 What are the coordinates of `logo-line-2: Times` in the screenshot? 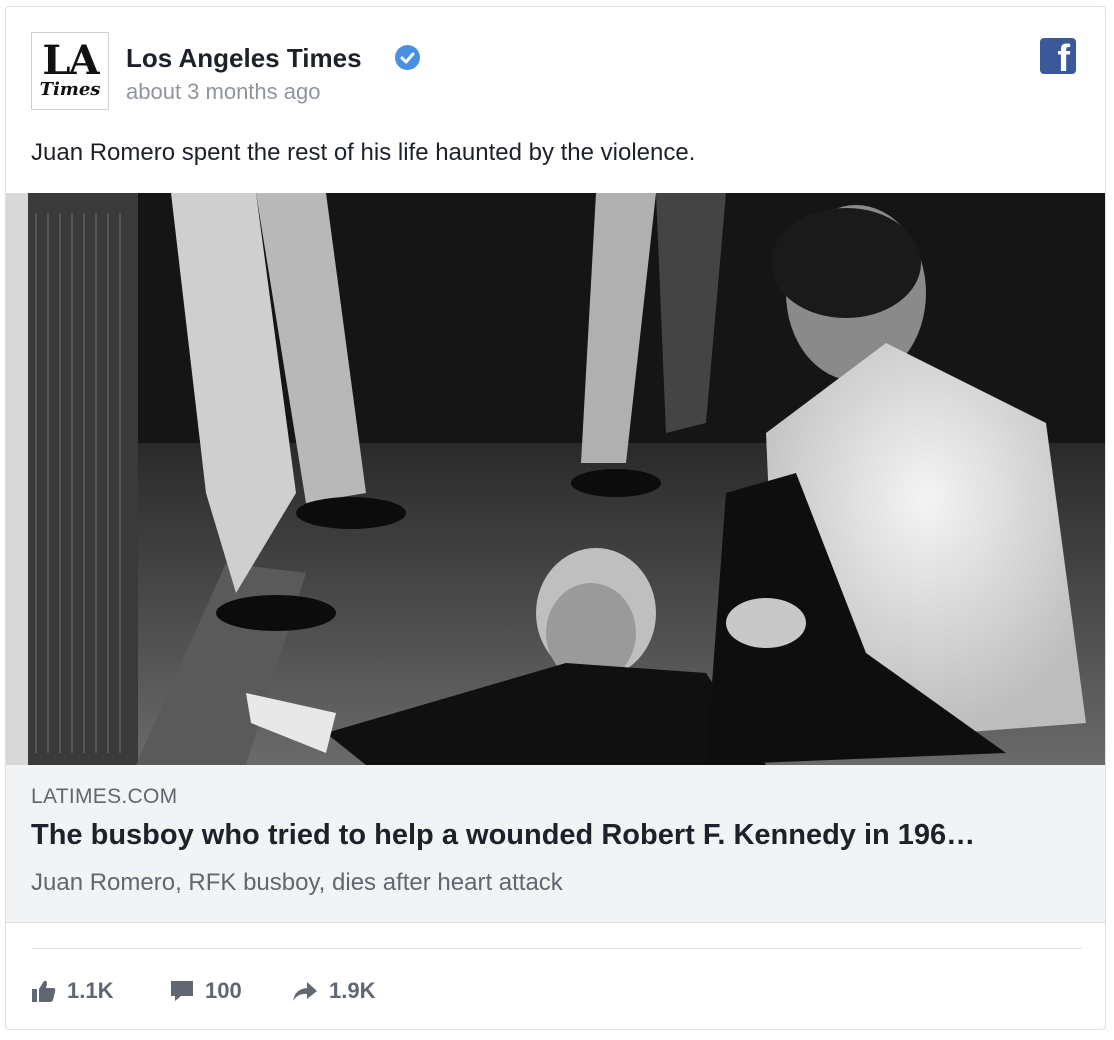 It's located at (70, 89).